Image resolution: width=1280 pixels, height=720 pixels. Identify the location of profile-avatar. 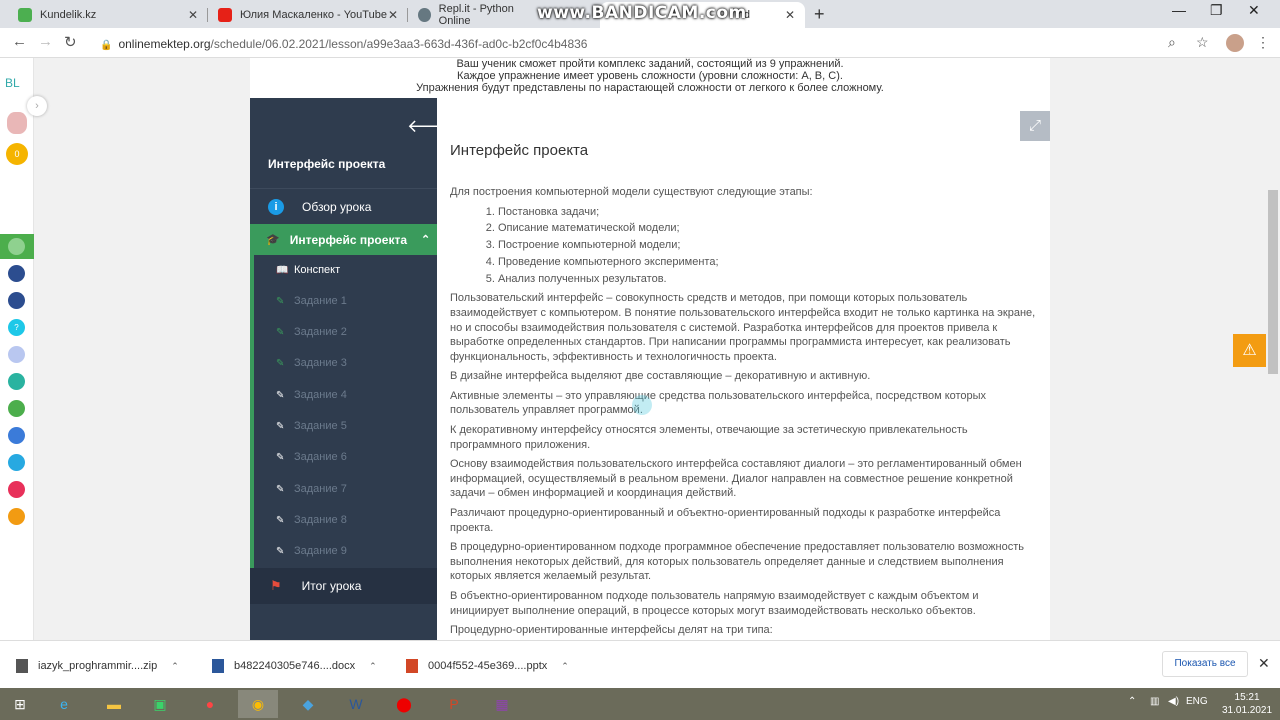
(1235, 43).